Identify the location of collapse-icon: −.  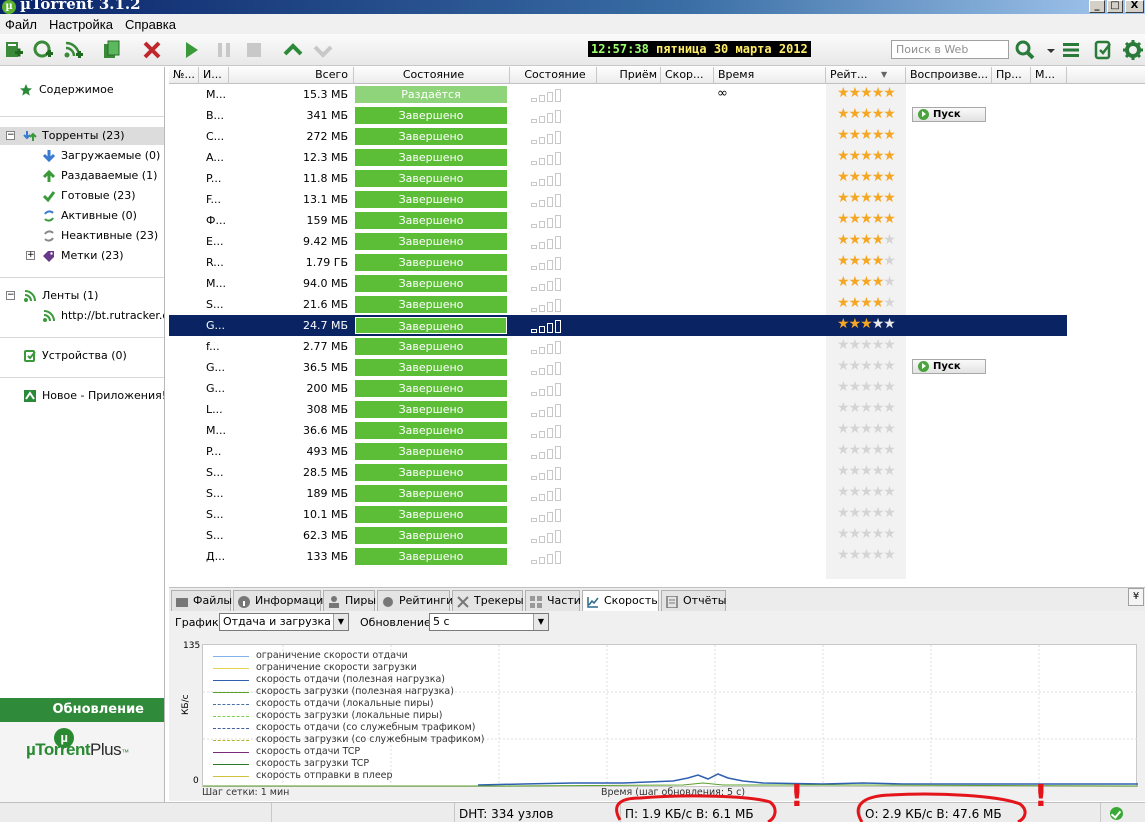
(10, 295).